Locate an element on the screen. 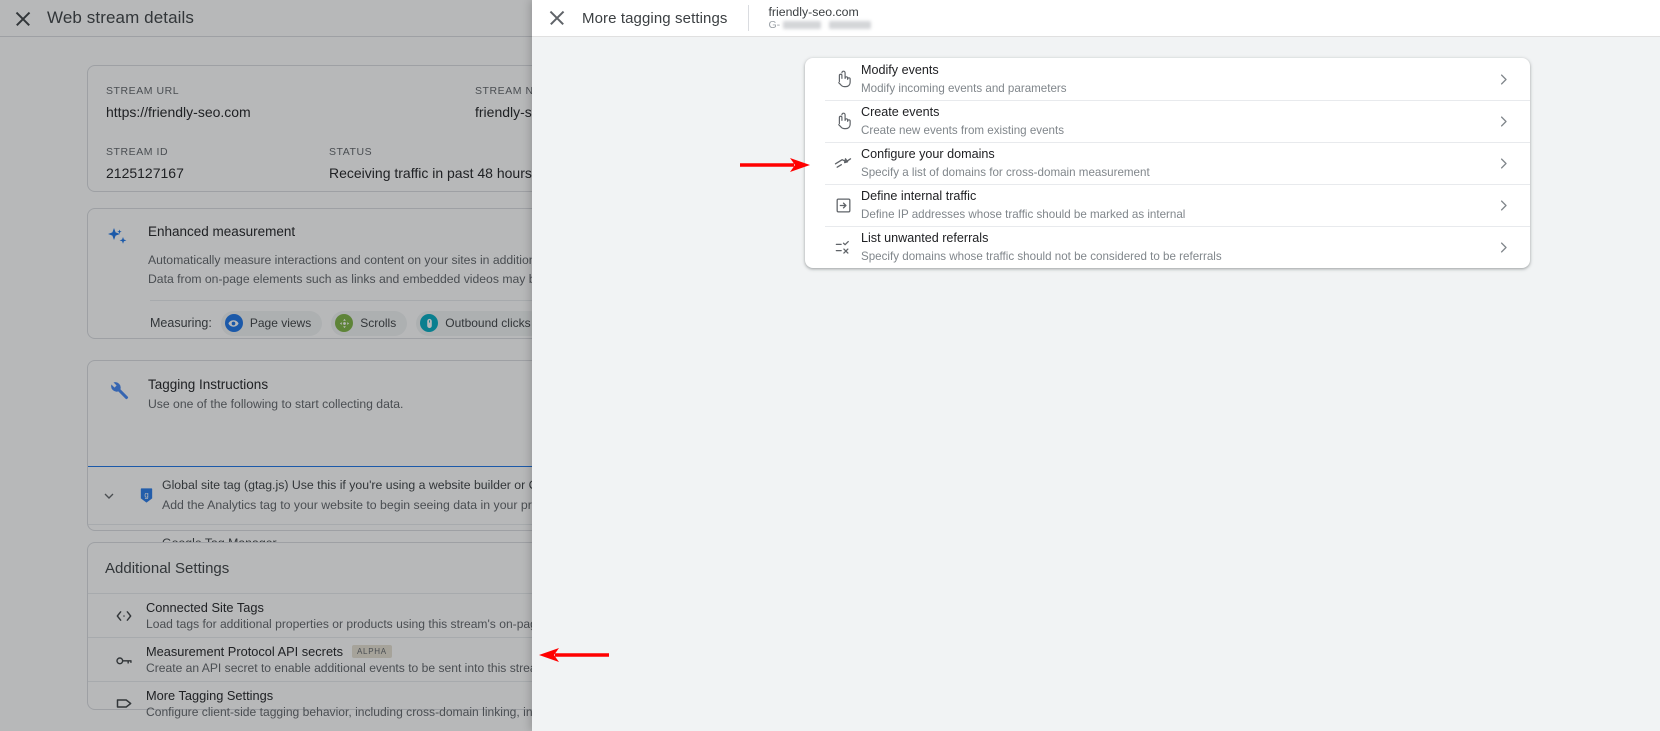 Image resolution: width=1660 pixels, height=731 pixels. panel-title: More tagging settings is located at coordinates (655, 18).